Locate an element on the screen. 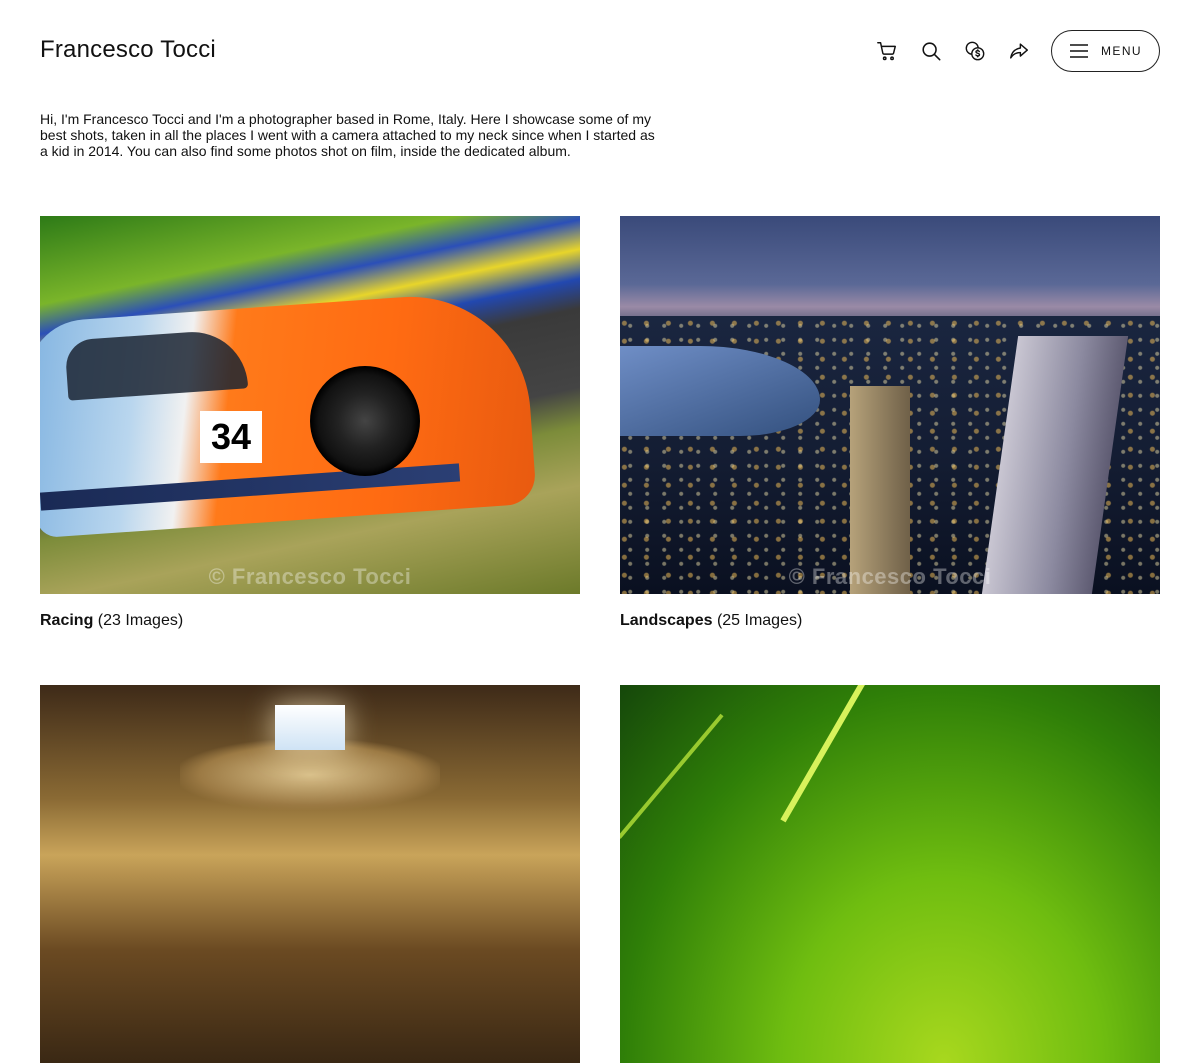 Image resolution: width=1200 pixels, height=1063 pixels. site-header: Francesco Tocci MENU is located at coordinates (600, 50).